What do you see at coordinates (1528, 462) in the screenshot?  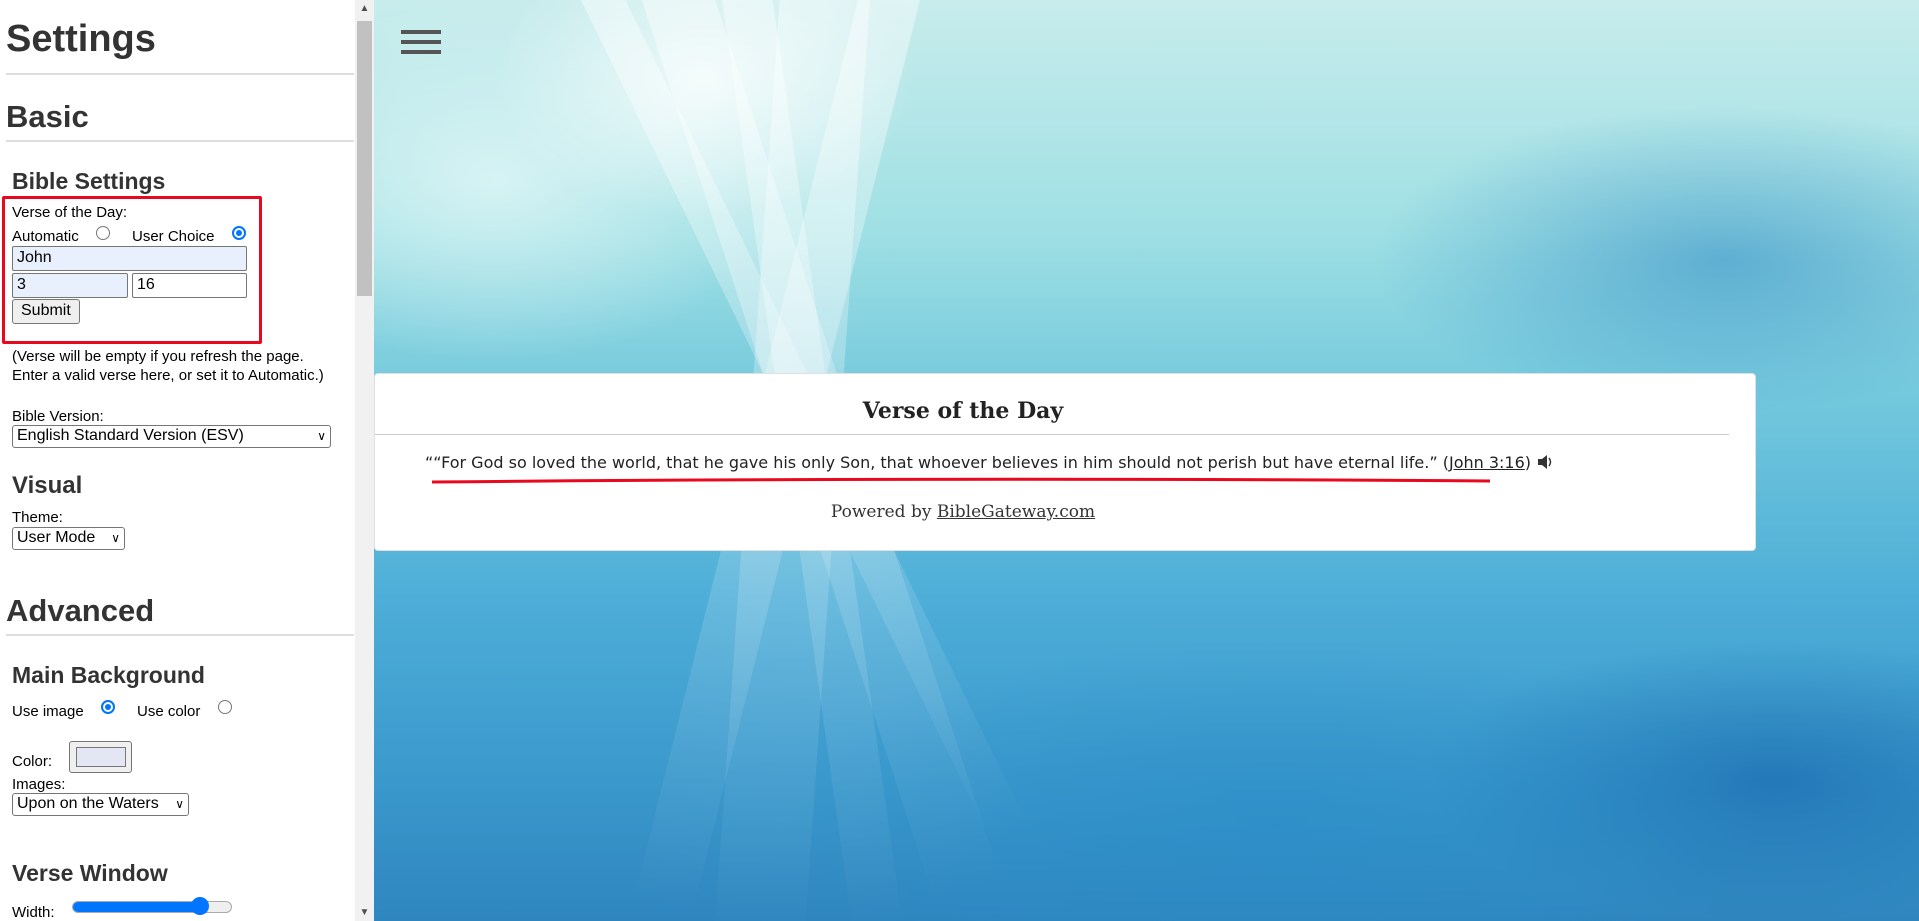 I see `ref-close-paren: )` at bounding box center [1528, 462].